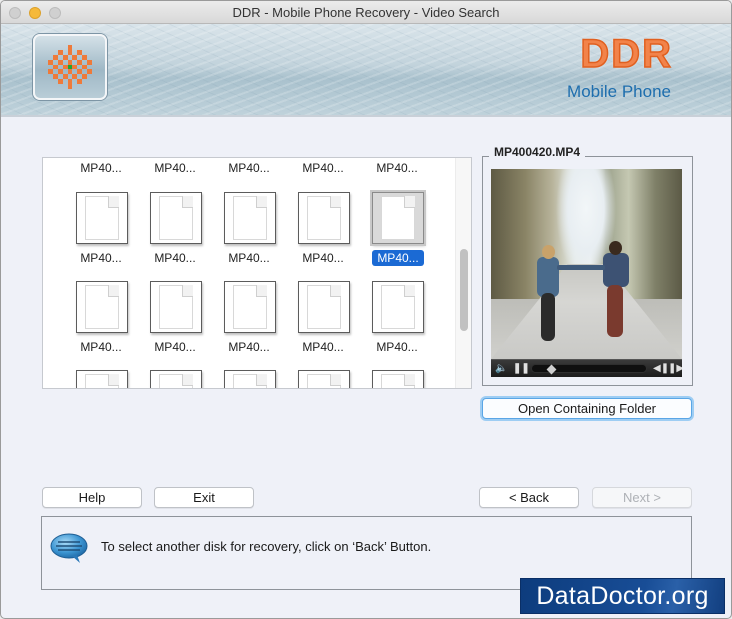 The width and height of the screenshot is (732, 619). I want to click on playback-slider, so click(589, 369).